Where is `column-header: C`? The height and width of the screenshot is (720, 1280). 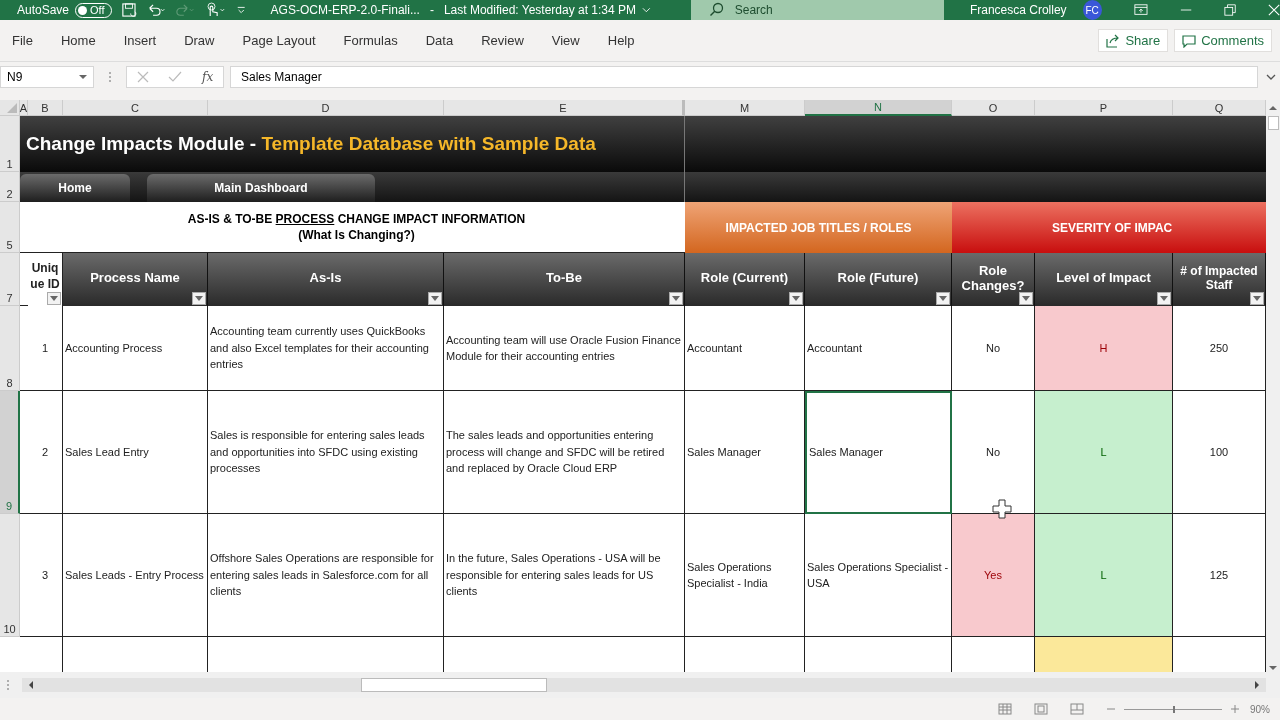
column-header: C is located at coordinates (135, 108).